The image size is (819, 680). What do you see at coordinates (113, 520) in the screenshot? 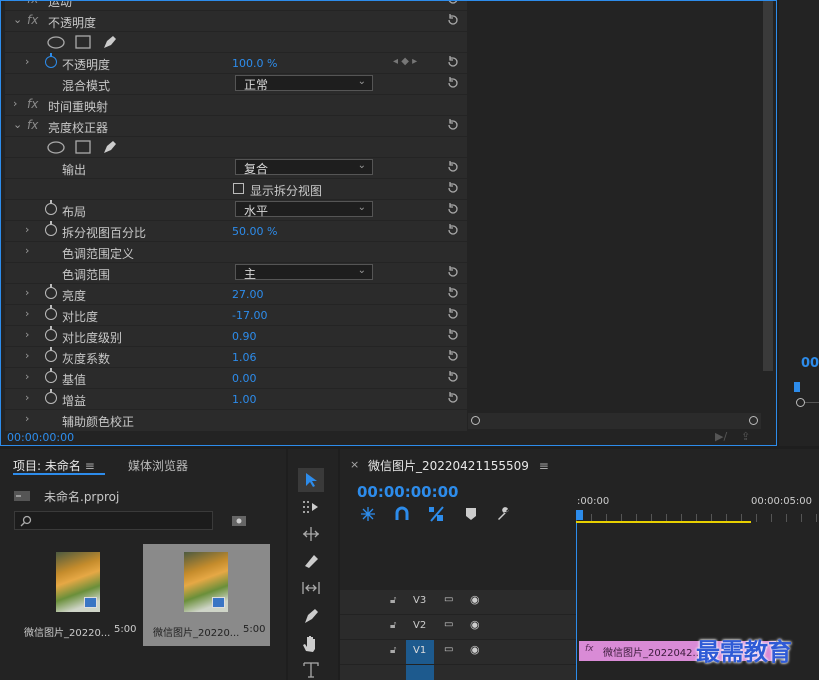
I see `search-input` at bounding box center [113, 520].